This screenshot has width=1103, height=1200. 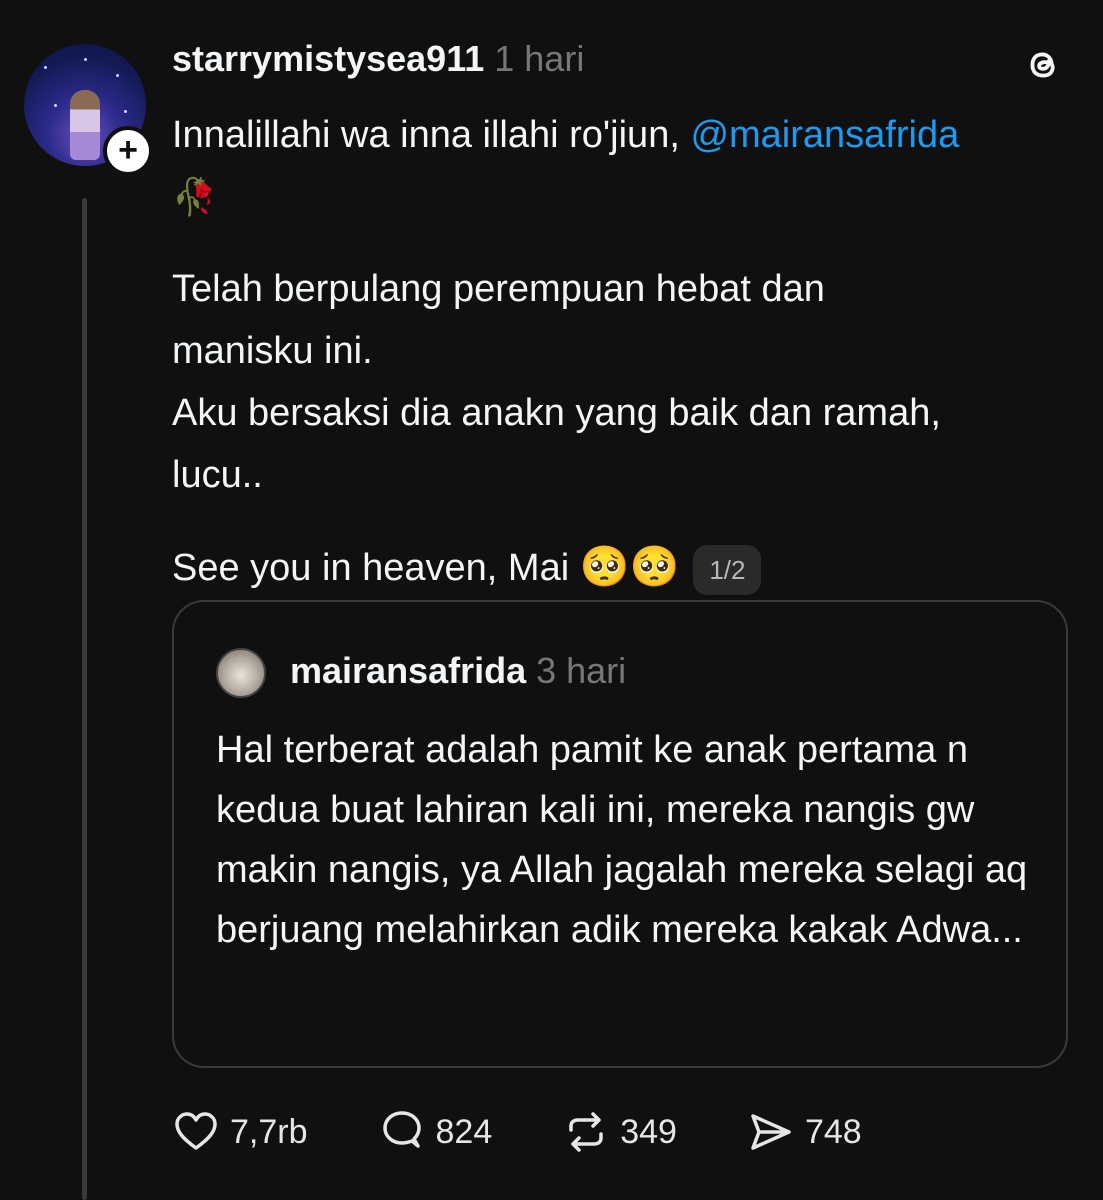 What do you see at coordinates (376, 568) in the screenshot?
I see `post-last-line: See you in heaven, Mai` at bounding box center [376, 568].